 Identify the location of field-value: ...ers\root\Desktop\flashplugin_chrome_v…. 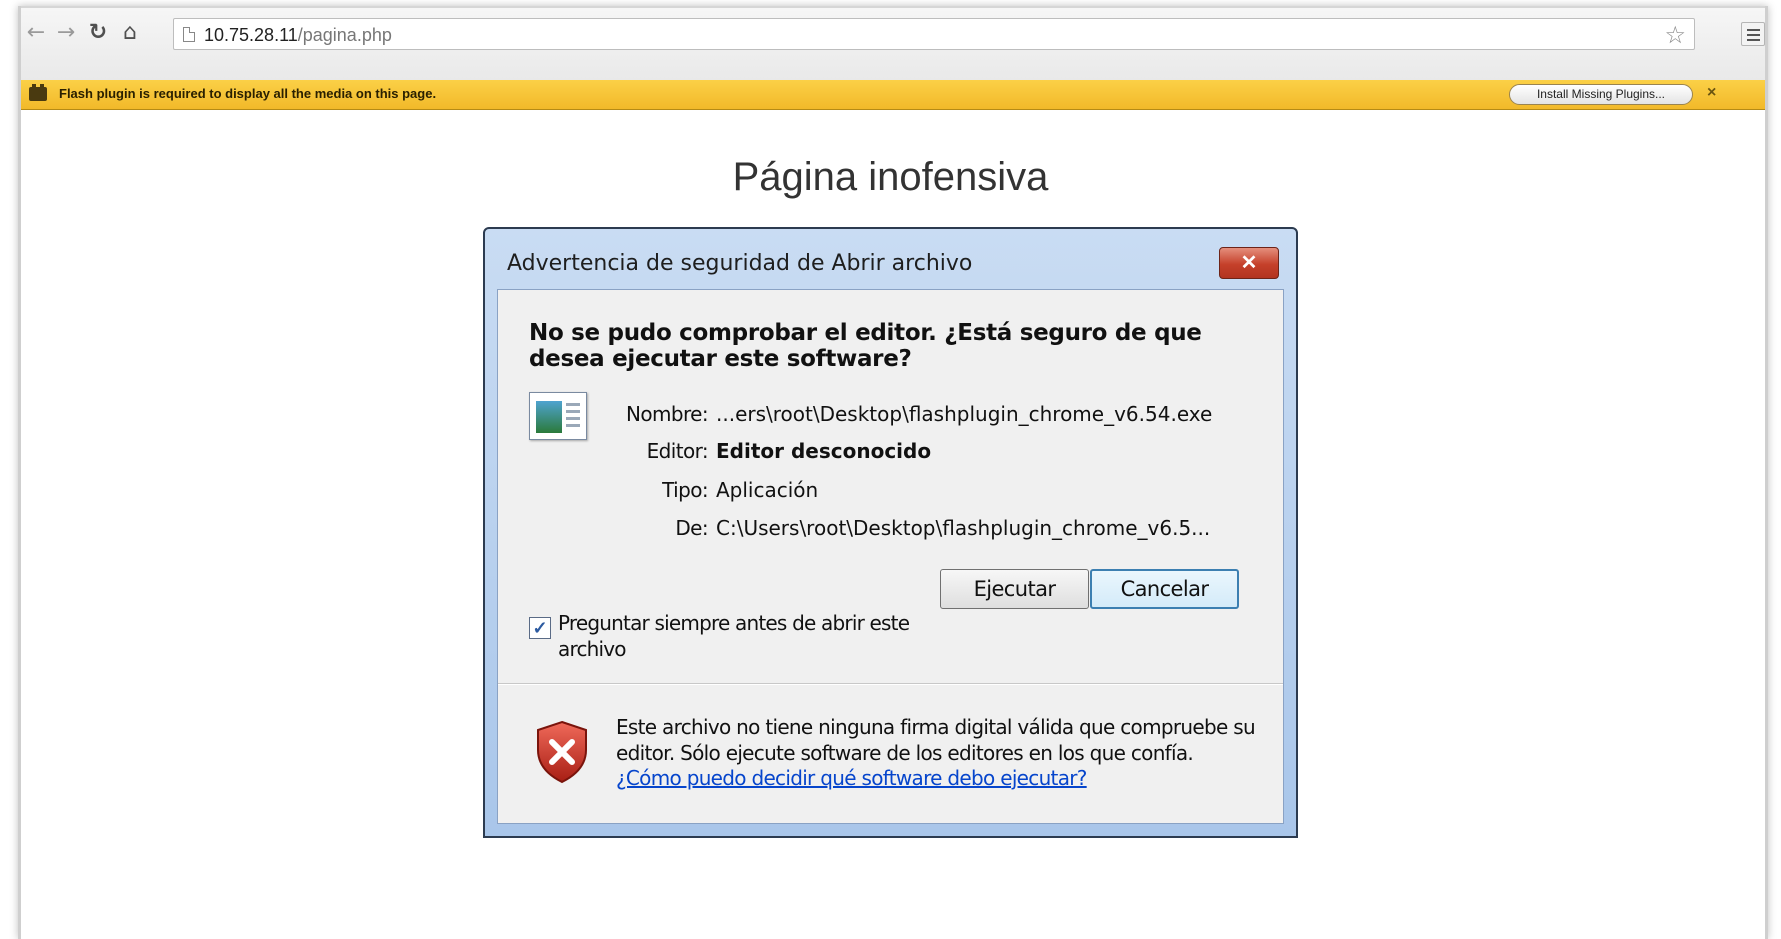
(964, 414).